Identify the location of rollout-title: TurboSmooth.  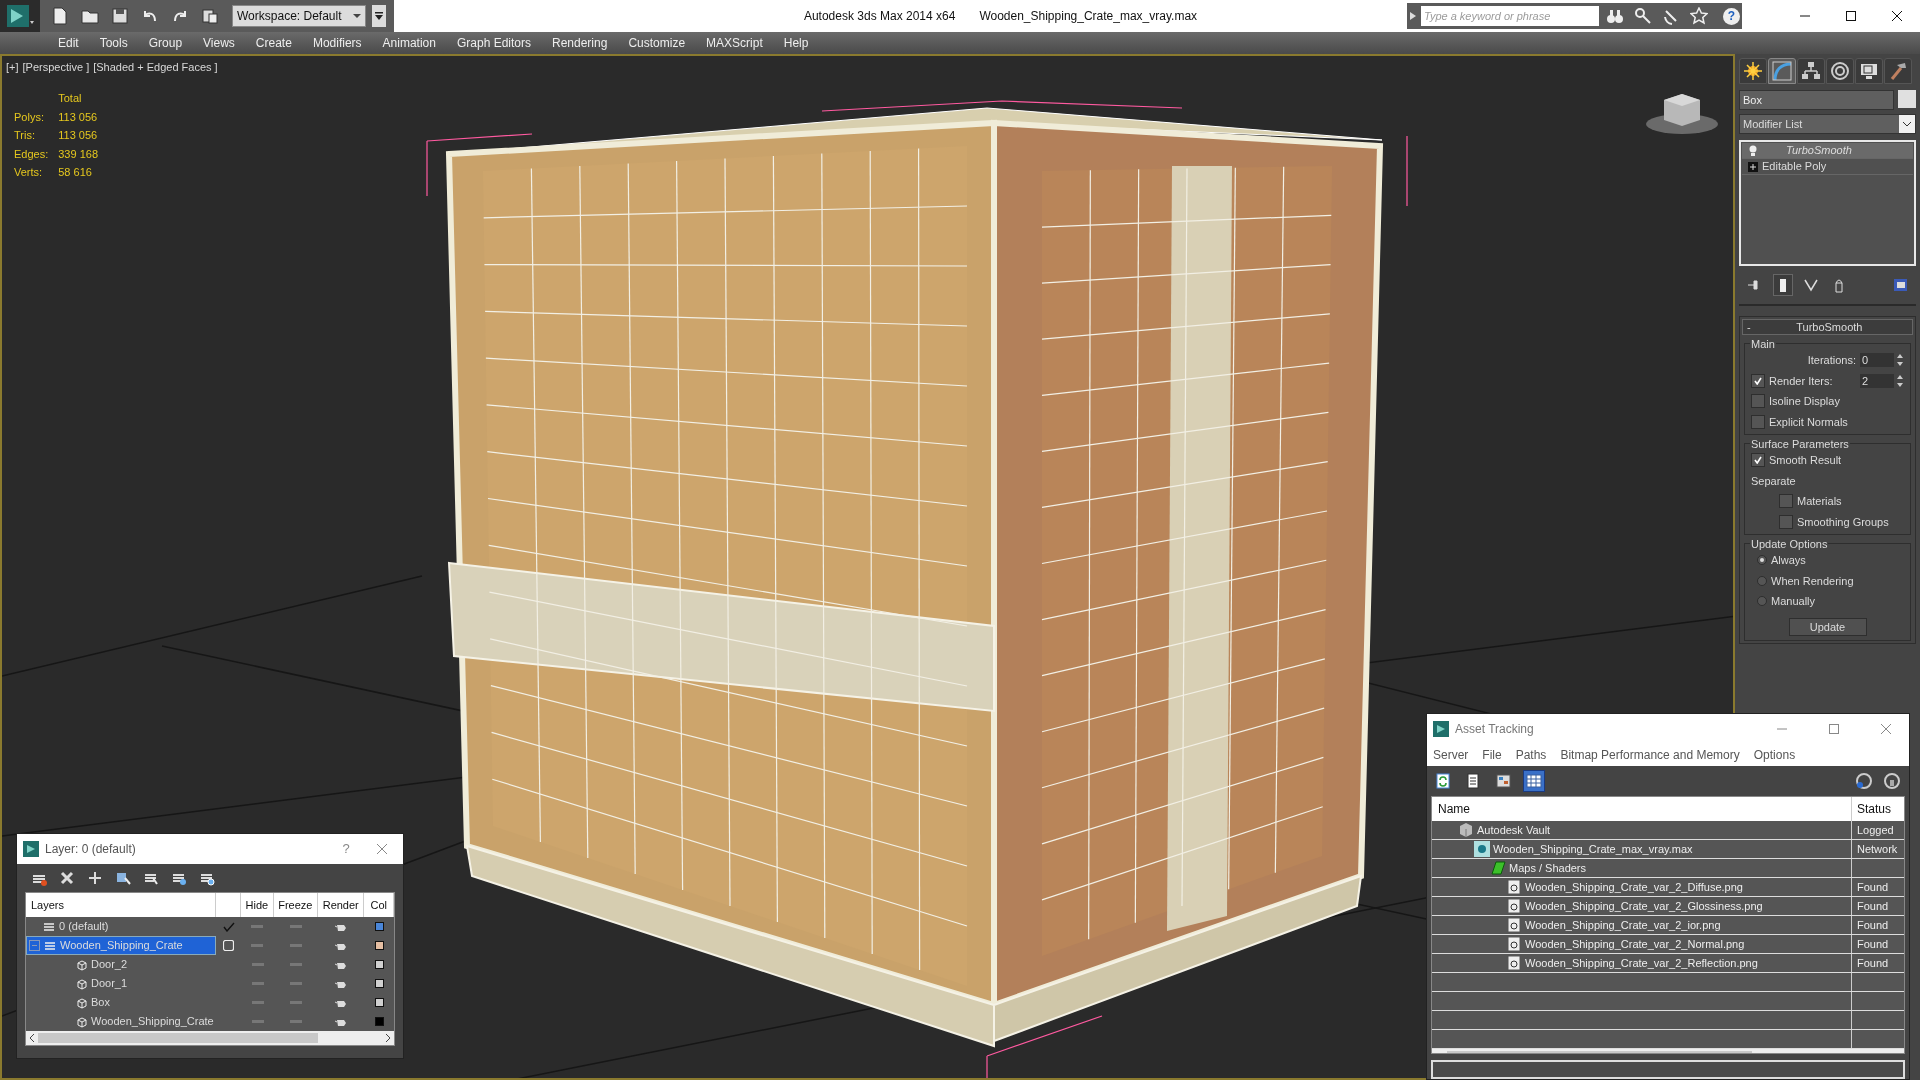
(1829, 327).